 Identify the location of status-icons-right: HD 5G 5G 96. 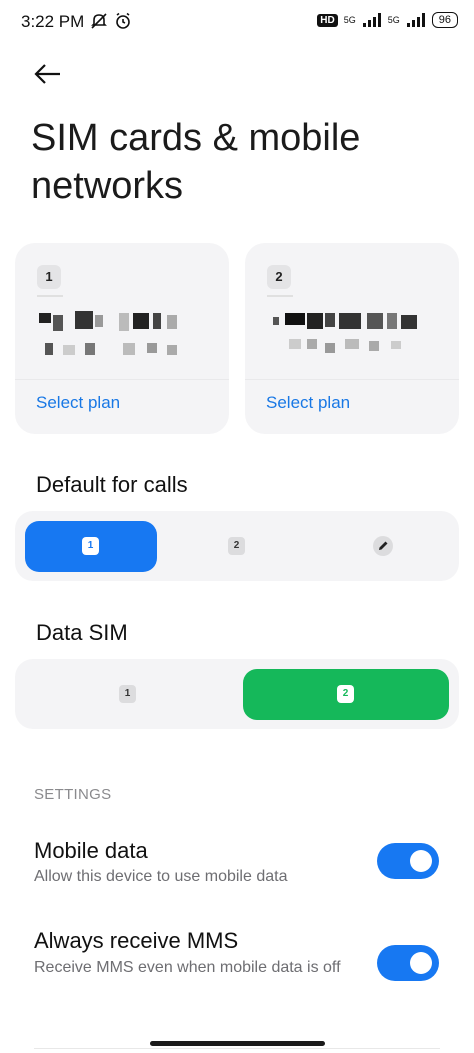
(387, 20).